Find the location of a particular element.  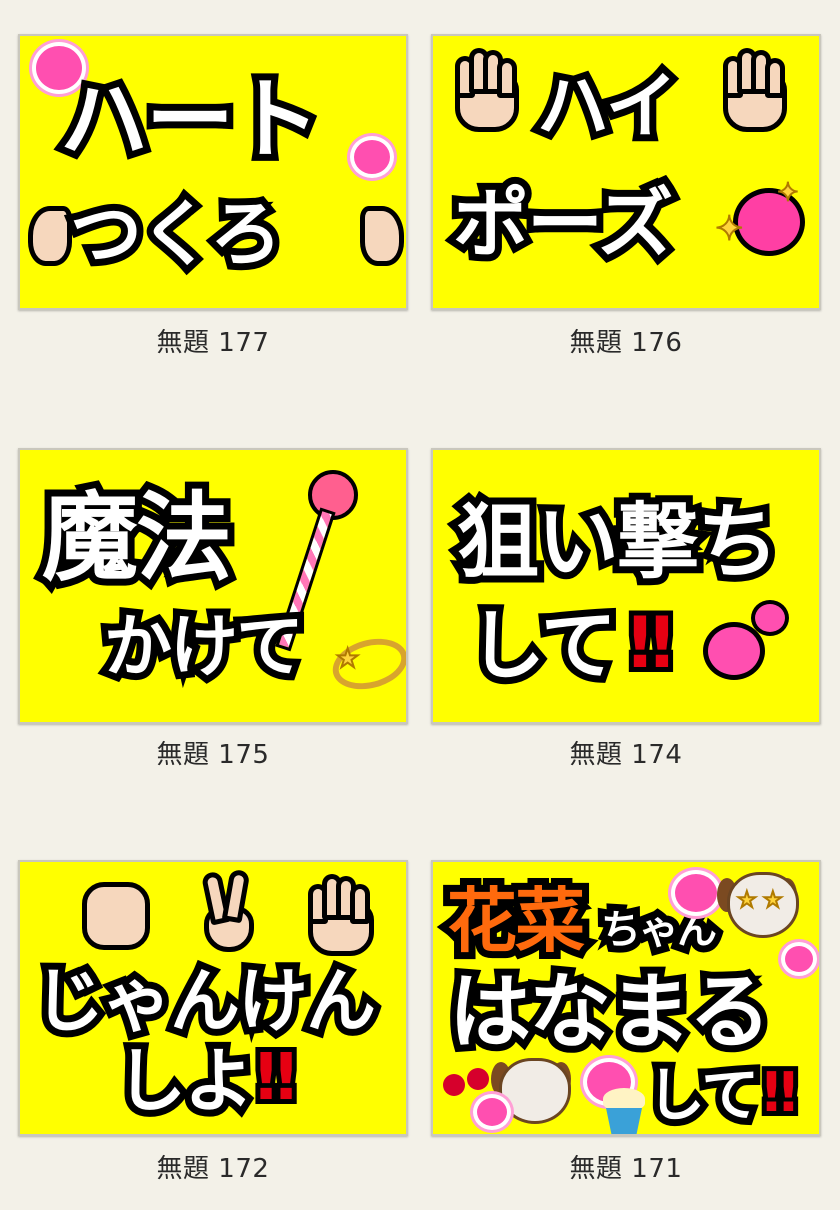

heart-hands-left-icon is located at coordinates (50, 236).